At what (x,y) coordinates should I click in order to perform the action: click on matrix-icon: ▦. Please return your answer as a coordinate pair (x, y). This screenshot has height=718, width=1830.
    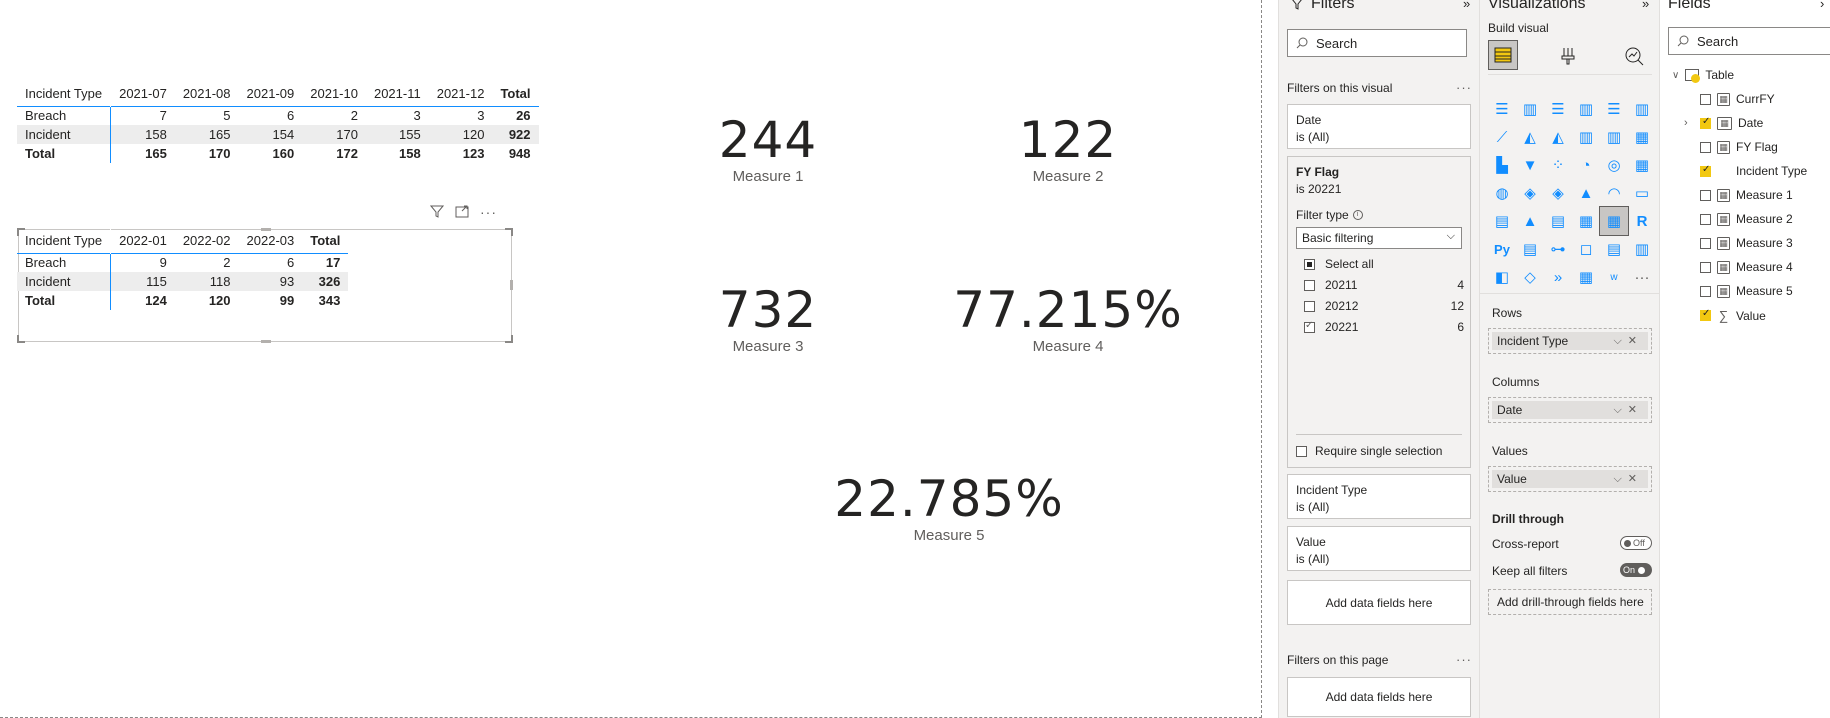
    Looking at the image, I should click on (1614, 221).